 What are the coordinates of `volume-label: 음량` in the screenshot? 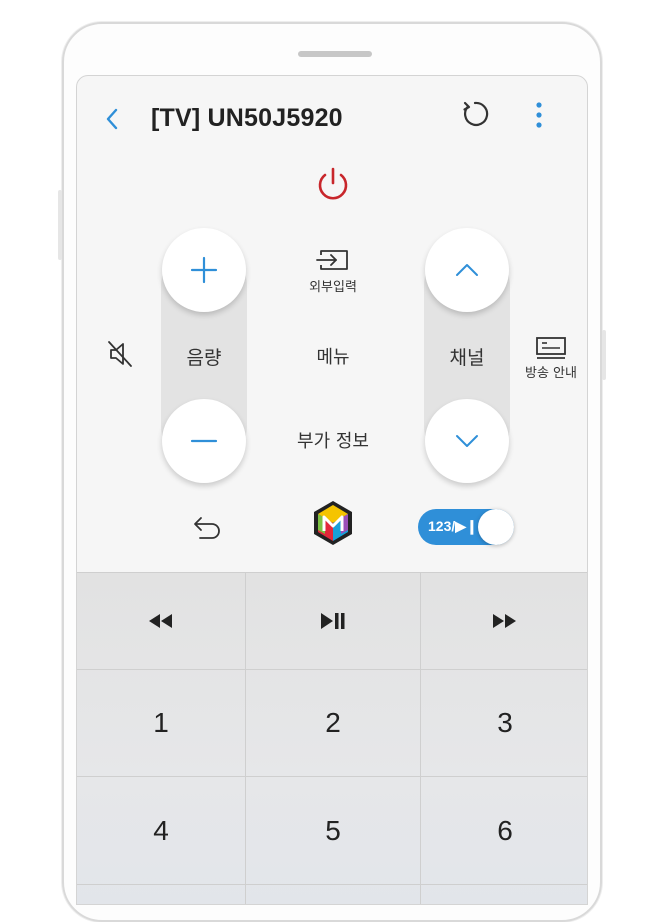 It's located at (204, 358).